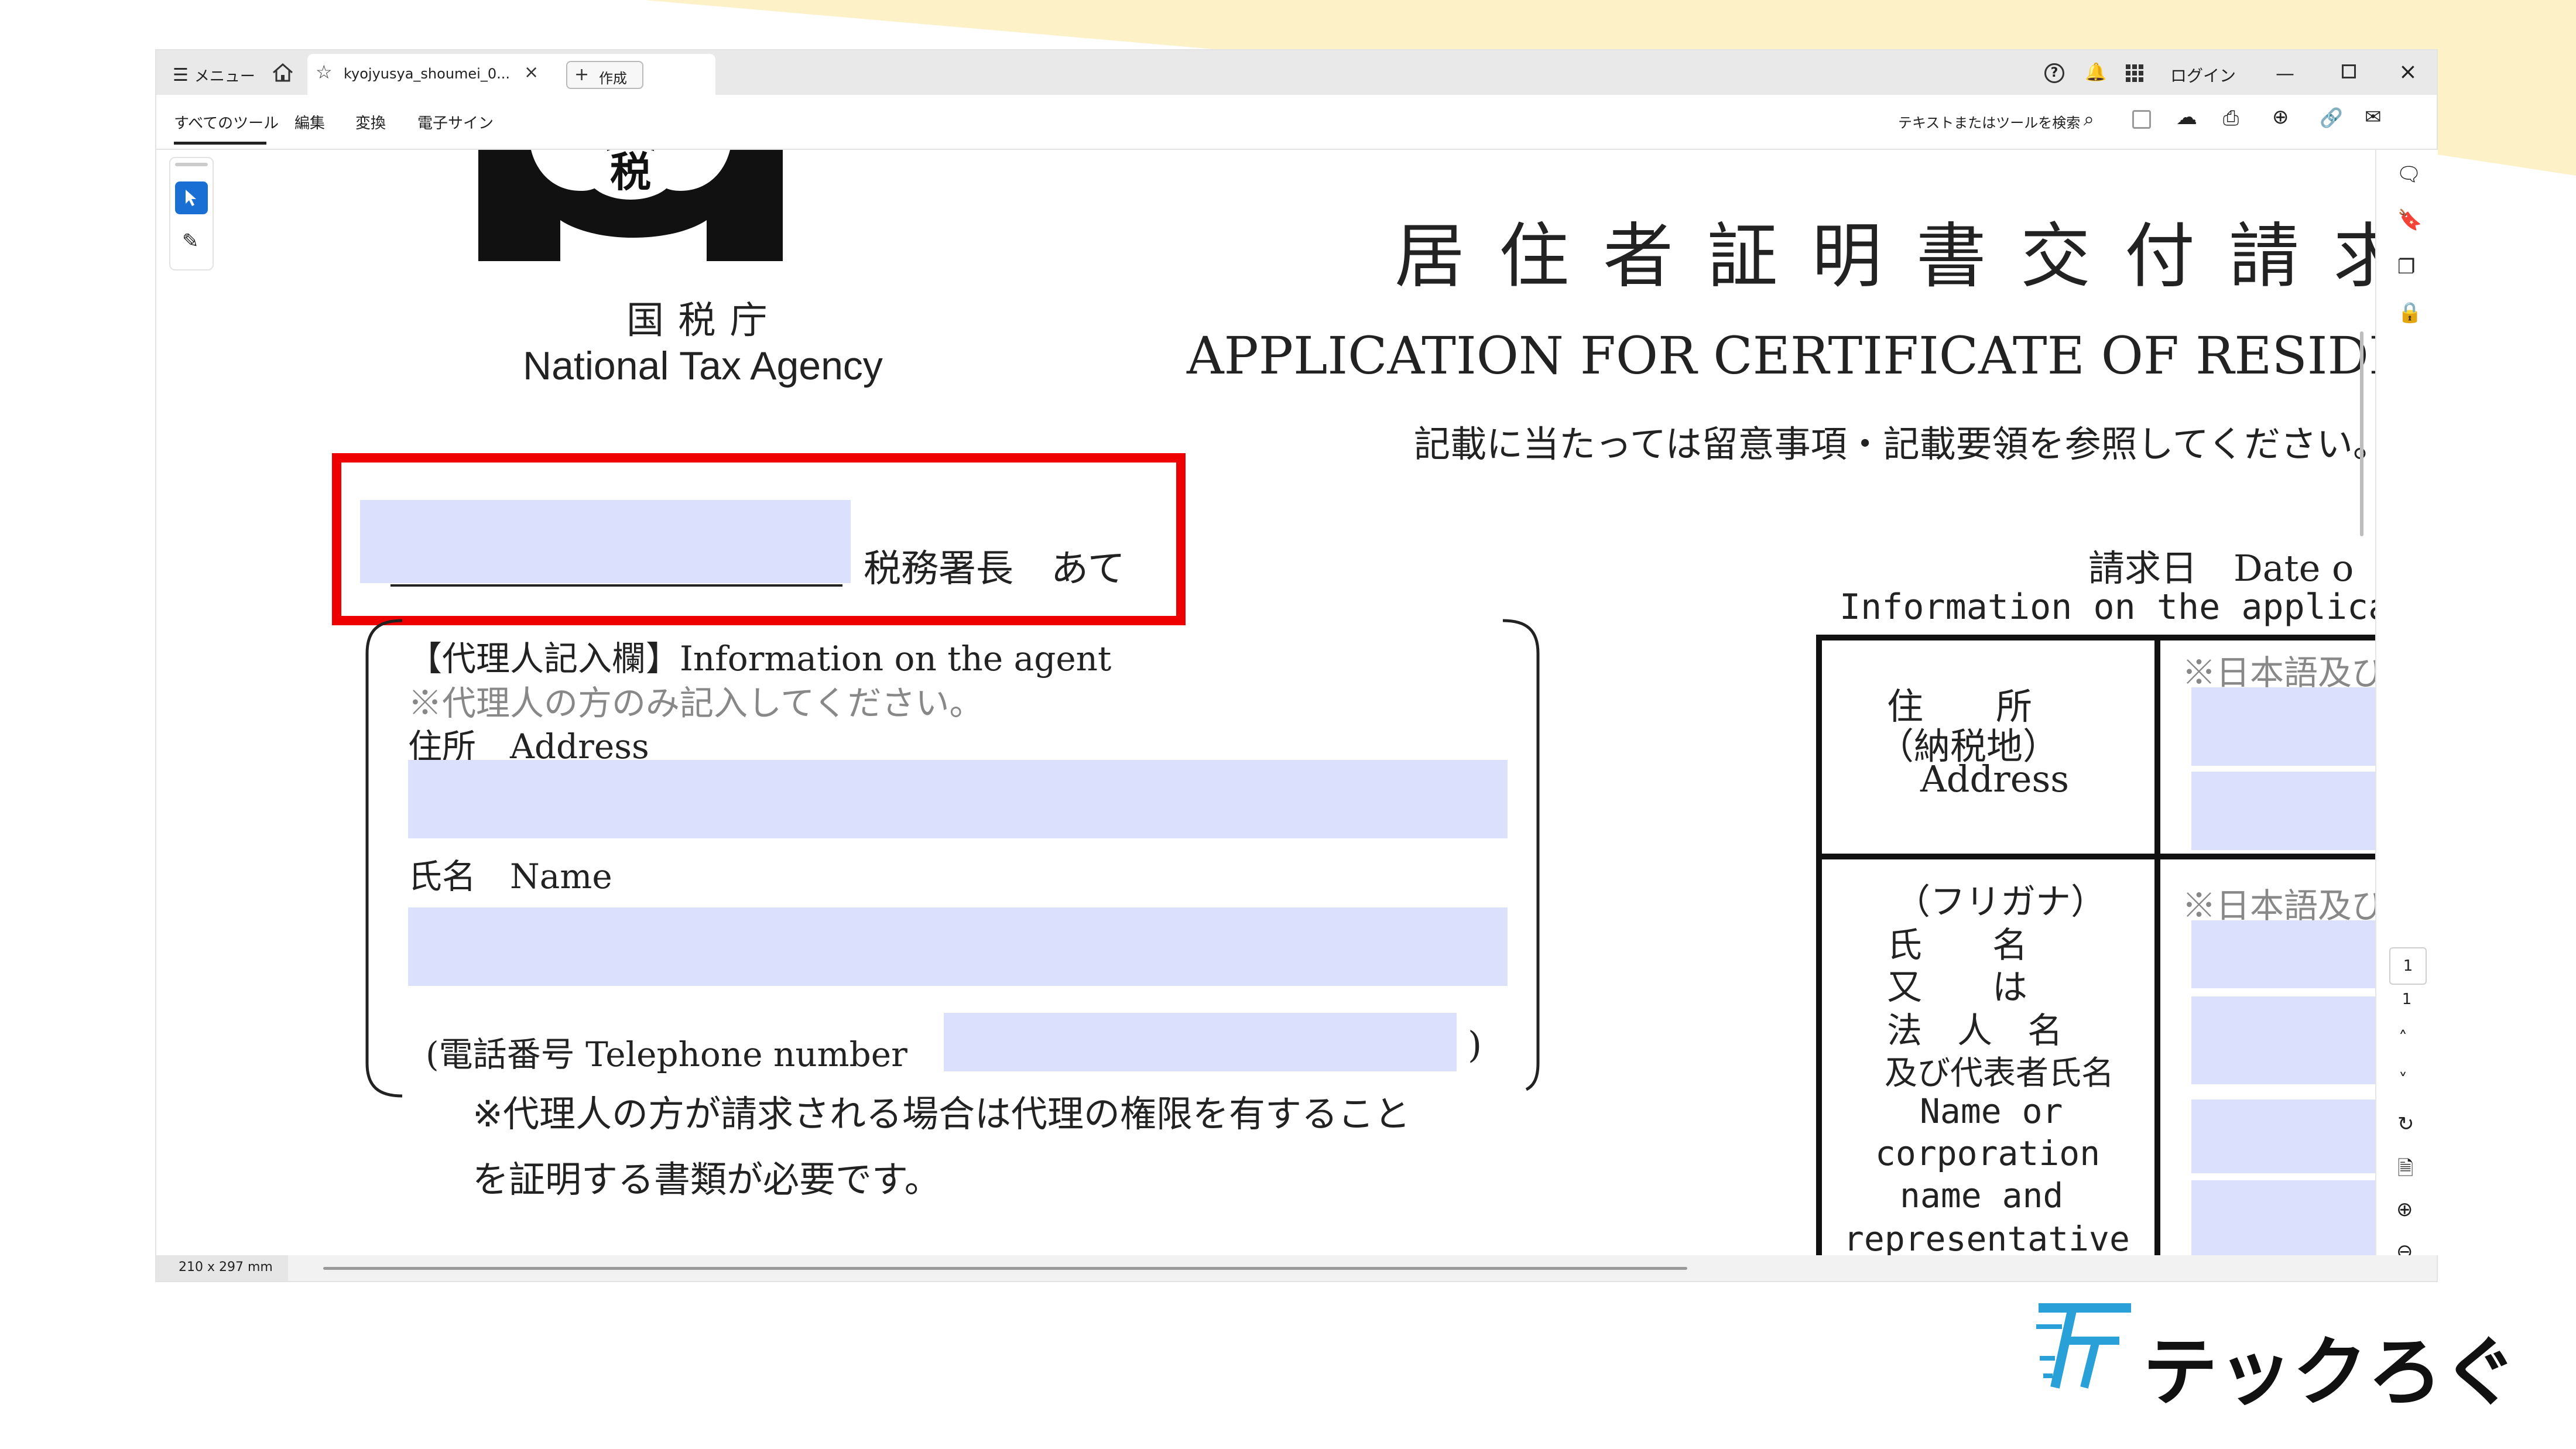 This screenshot has height=1449, width=2576. I want to click on agent-footnote-line2: を証明する書類が必要です。, so click(706, 1179).